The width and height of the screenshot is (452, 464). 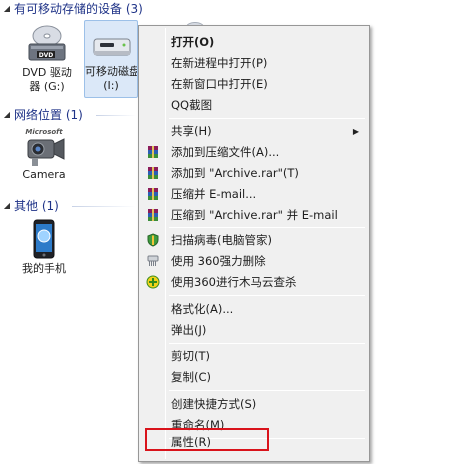 I want to click on svg-text: Microsoft, so click(x=44, y=132).